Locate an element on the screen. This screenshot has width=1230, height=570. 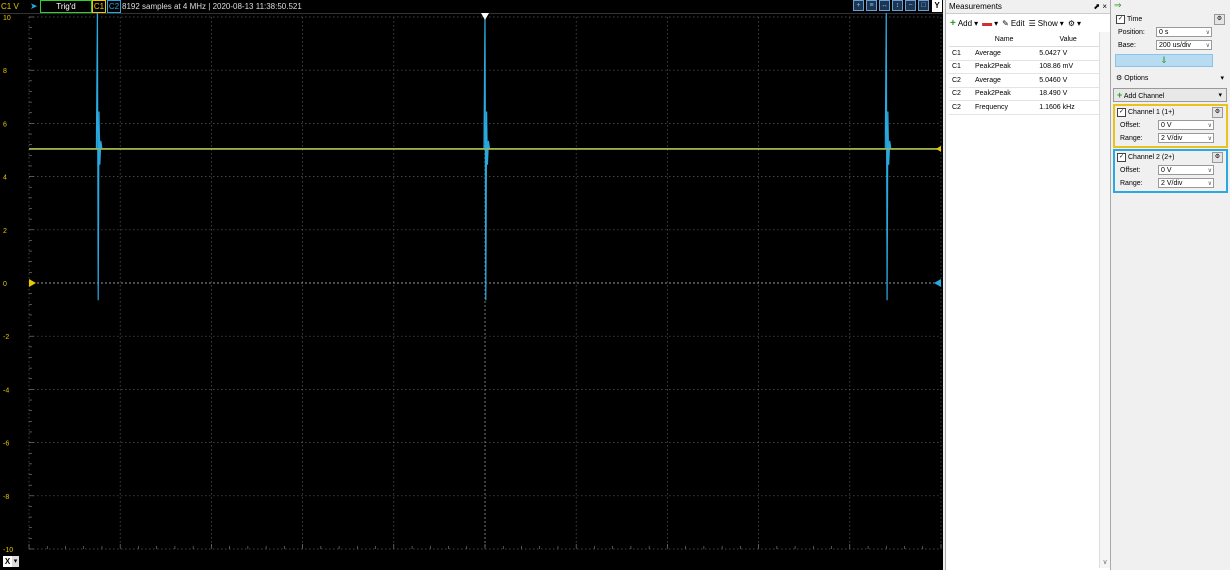
zoom-vertical-icon: ↕ is located at coordinates (897, 5).